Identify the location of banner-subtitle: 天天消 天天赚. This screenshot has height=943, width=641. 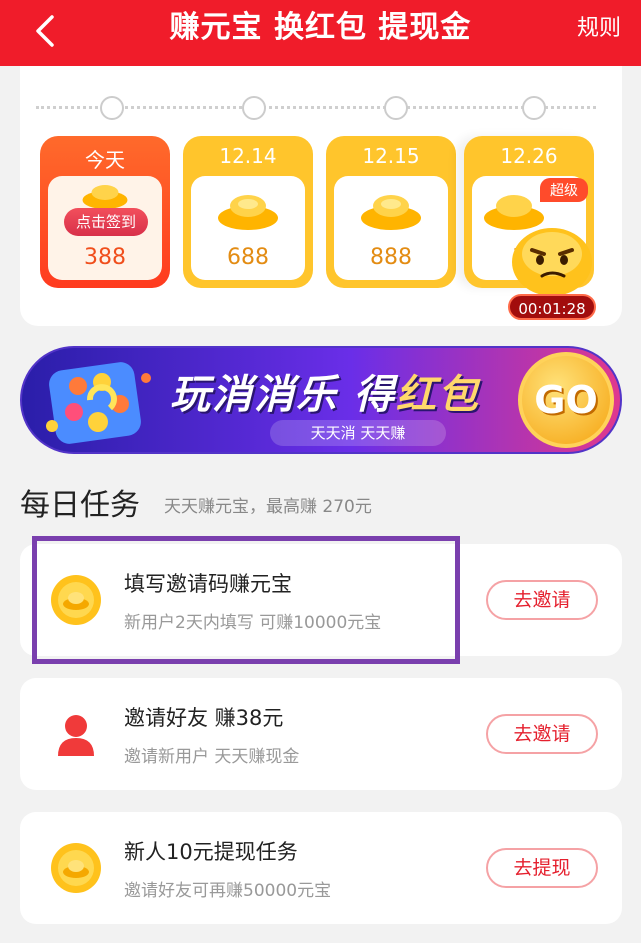
(358, 433).